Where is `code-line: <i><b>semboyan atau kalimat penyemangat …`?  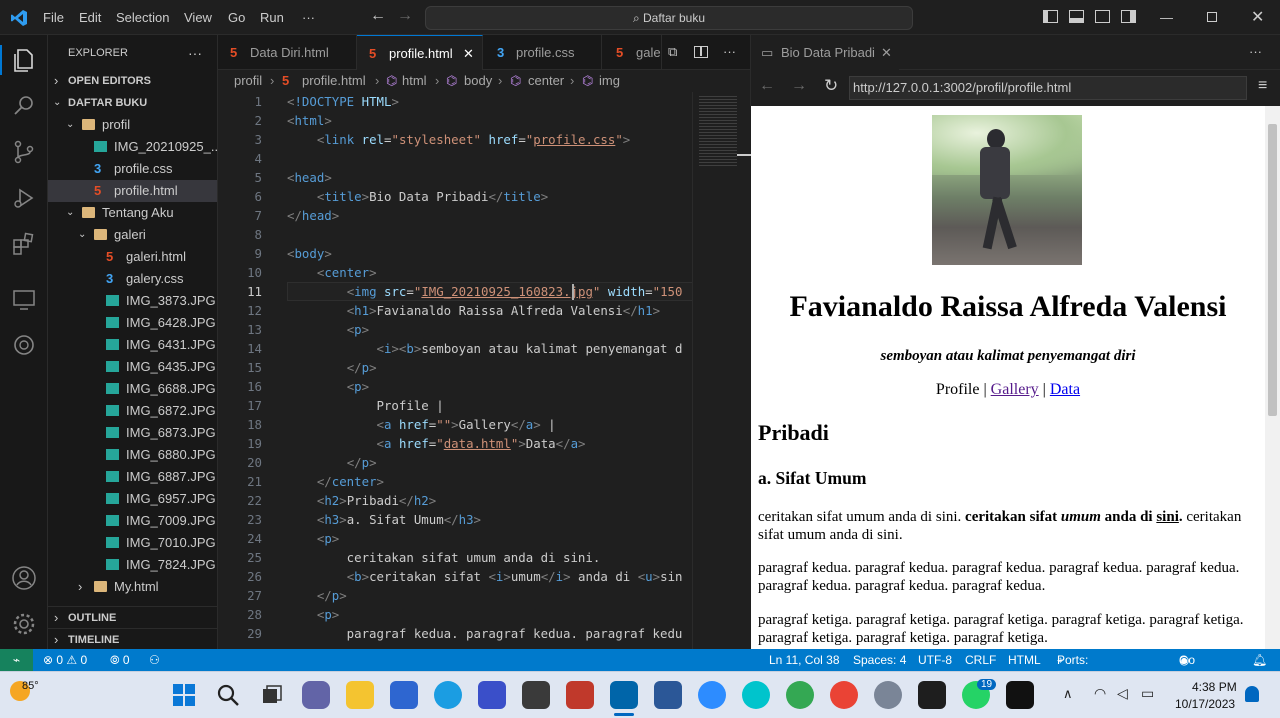 code-line: <i><b>semboyan atau kalimat penyemangat … is located at coordinates (485, 348).